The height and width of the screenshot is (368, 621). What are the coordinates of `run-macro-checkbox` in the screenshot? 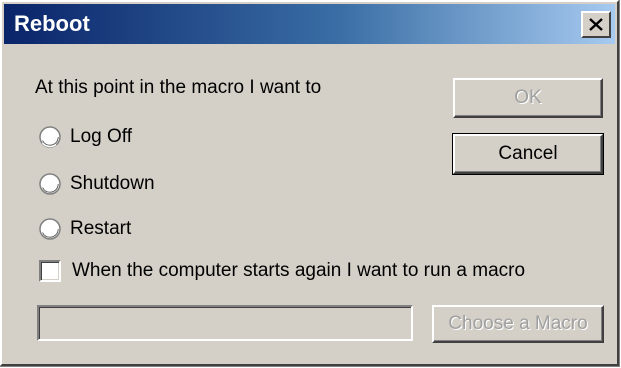 It's located at (50, 271).